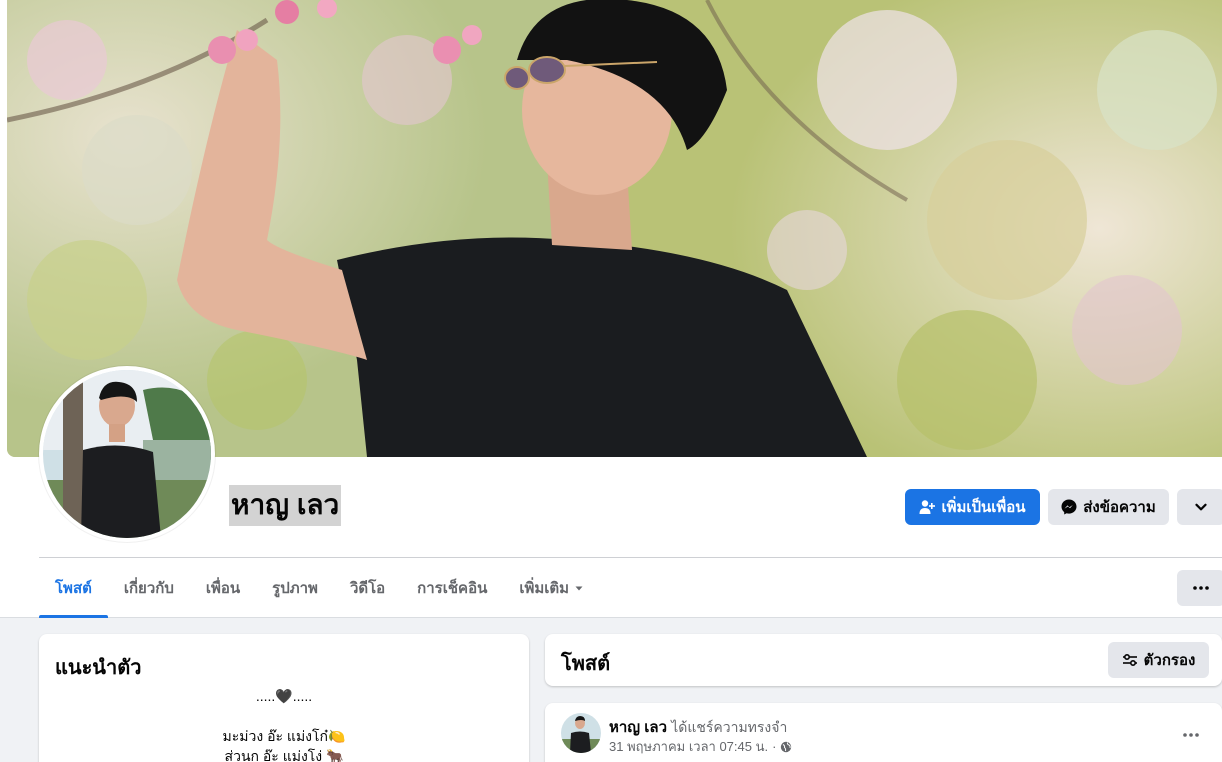 The height and width of the screenshot is (762, 1222). What do you see at coordinates (1169, 660) in the screenshot?
I see `filter-label: ตัวกรอง` at bounding box center [1169, 660].